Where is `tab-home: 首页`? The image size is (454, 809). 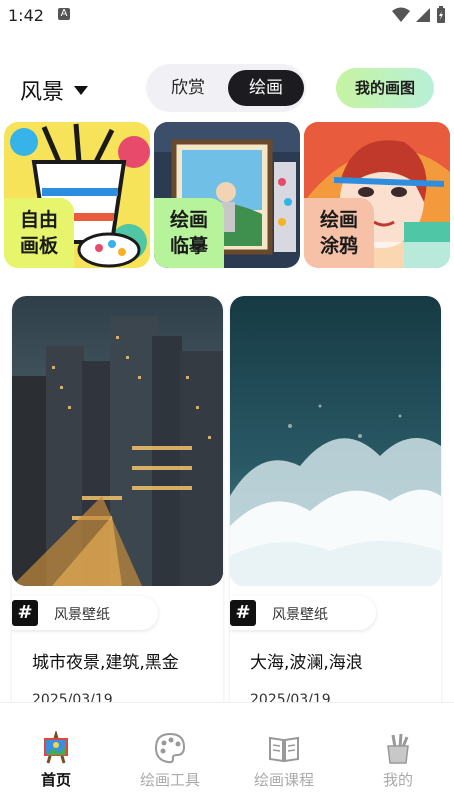 tab-home: 首页 is located at coordinates (56, 760).